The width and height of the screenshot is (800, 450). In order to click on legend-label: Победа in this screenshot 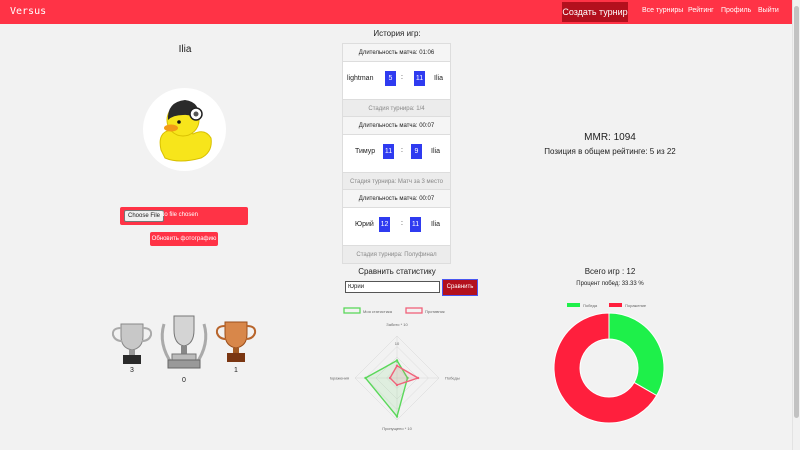, I will do `click(590, 305)`.